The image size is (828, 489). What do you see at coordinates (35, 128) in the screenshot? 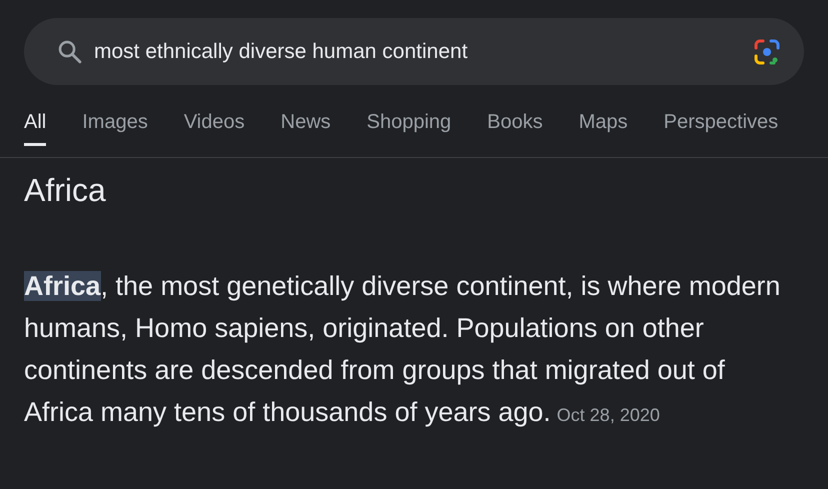
I see `tab: All` at bounding box center [35, 128].